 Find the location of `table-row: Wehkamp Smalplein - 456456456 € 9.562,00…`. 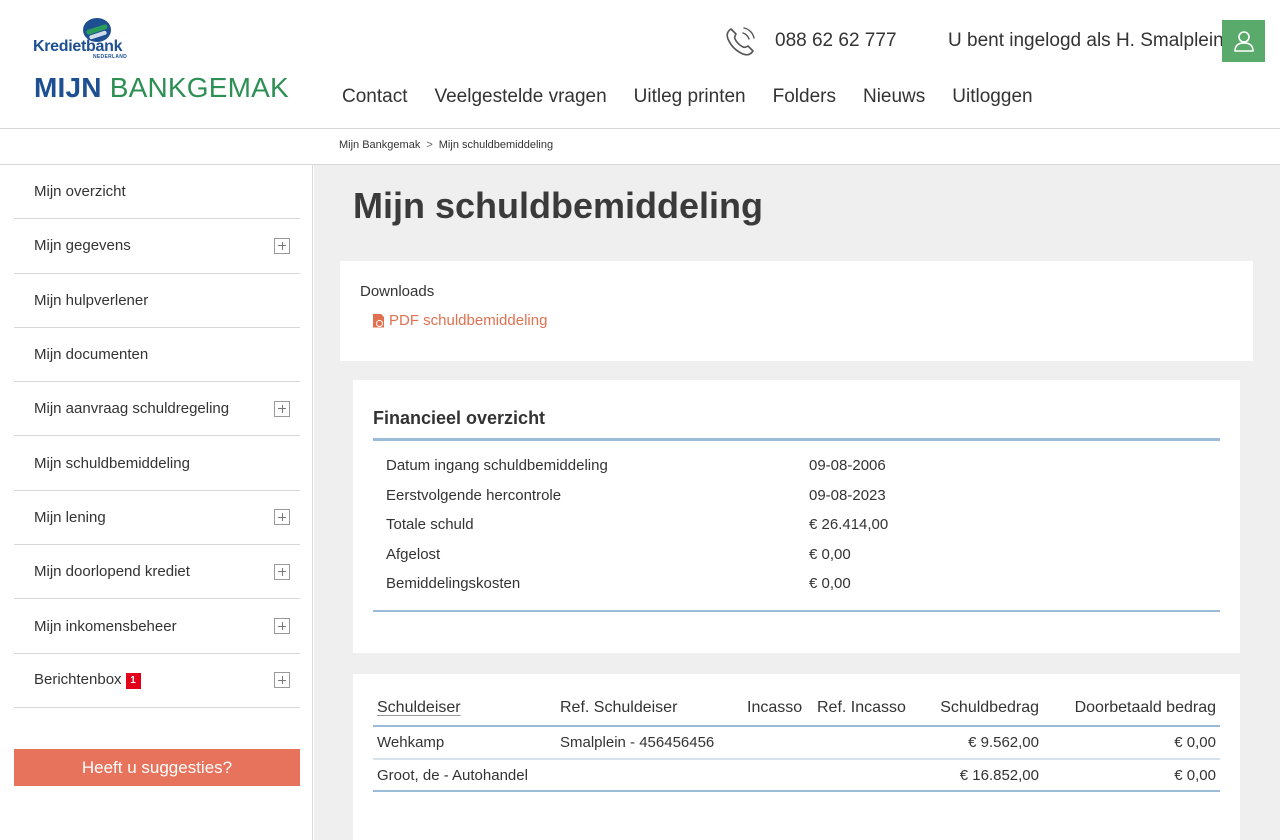

table-row: Wehkamp Smalplein - 456456456 € 9.562,00… is located at coordinates (796, 743).